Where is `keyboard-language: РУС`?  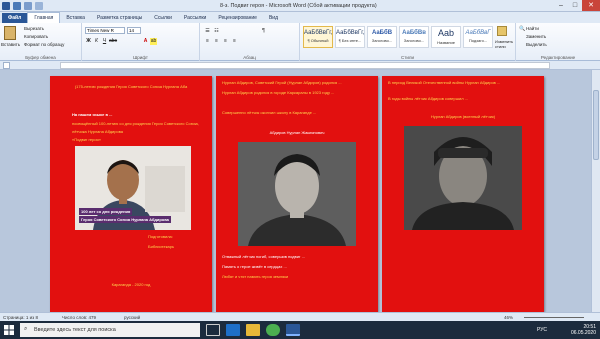
keyboard-language: РУС is located at coordinates (542, 330).